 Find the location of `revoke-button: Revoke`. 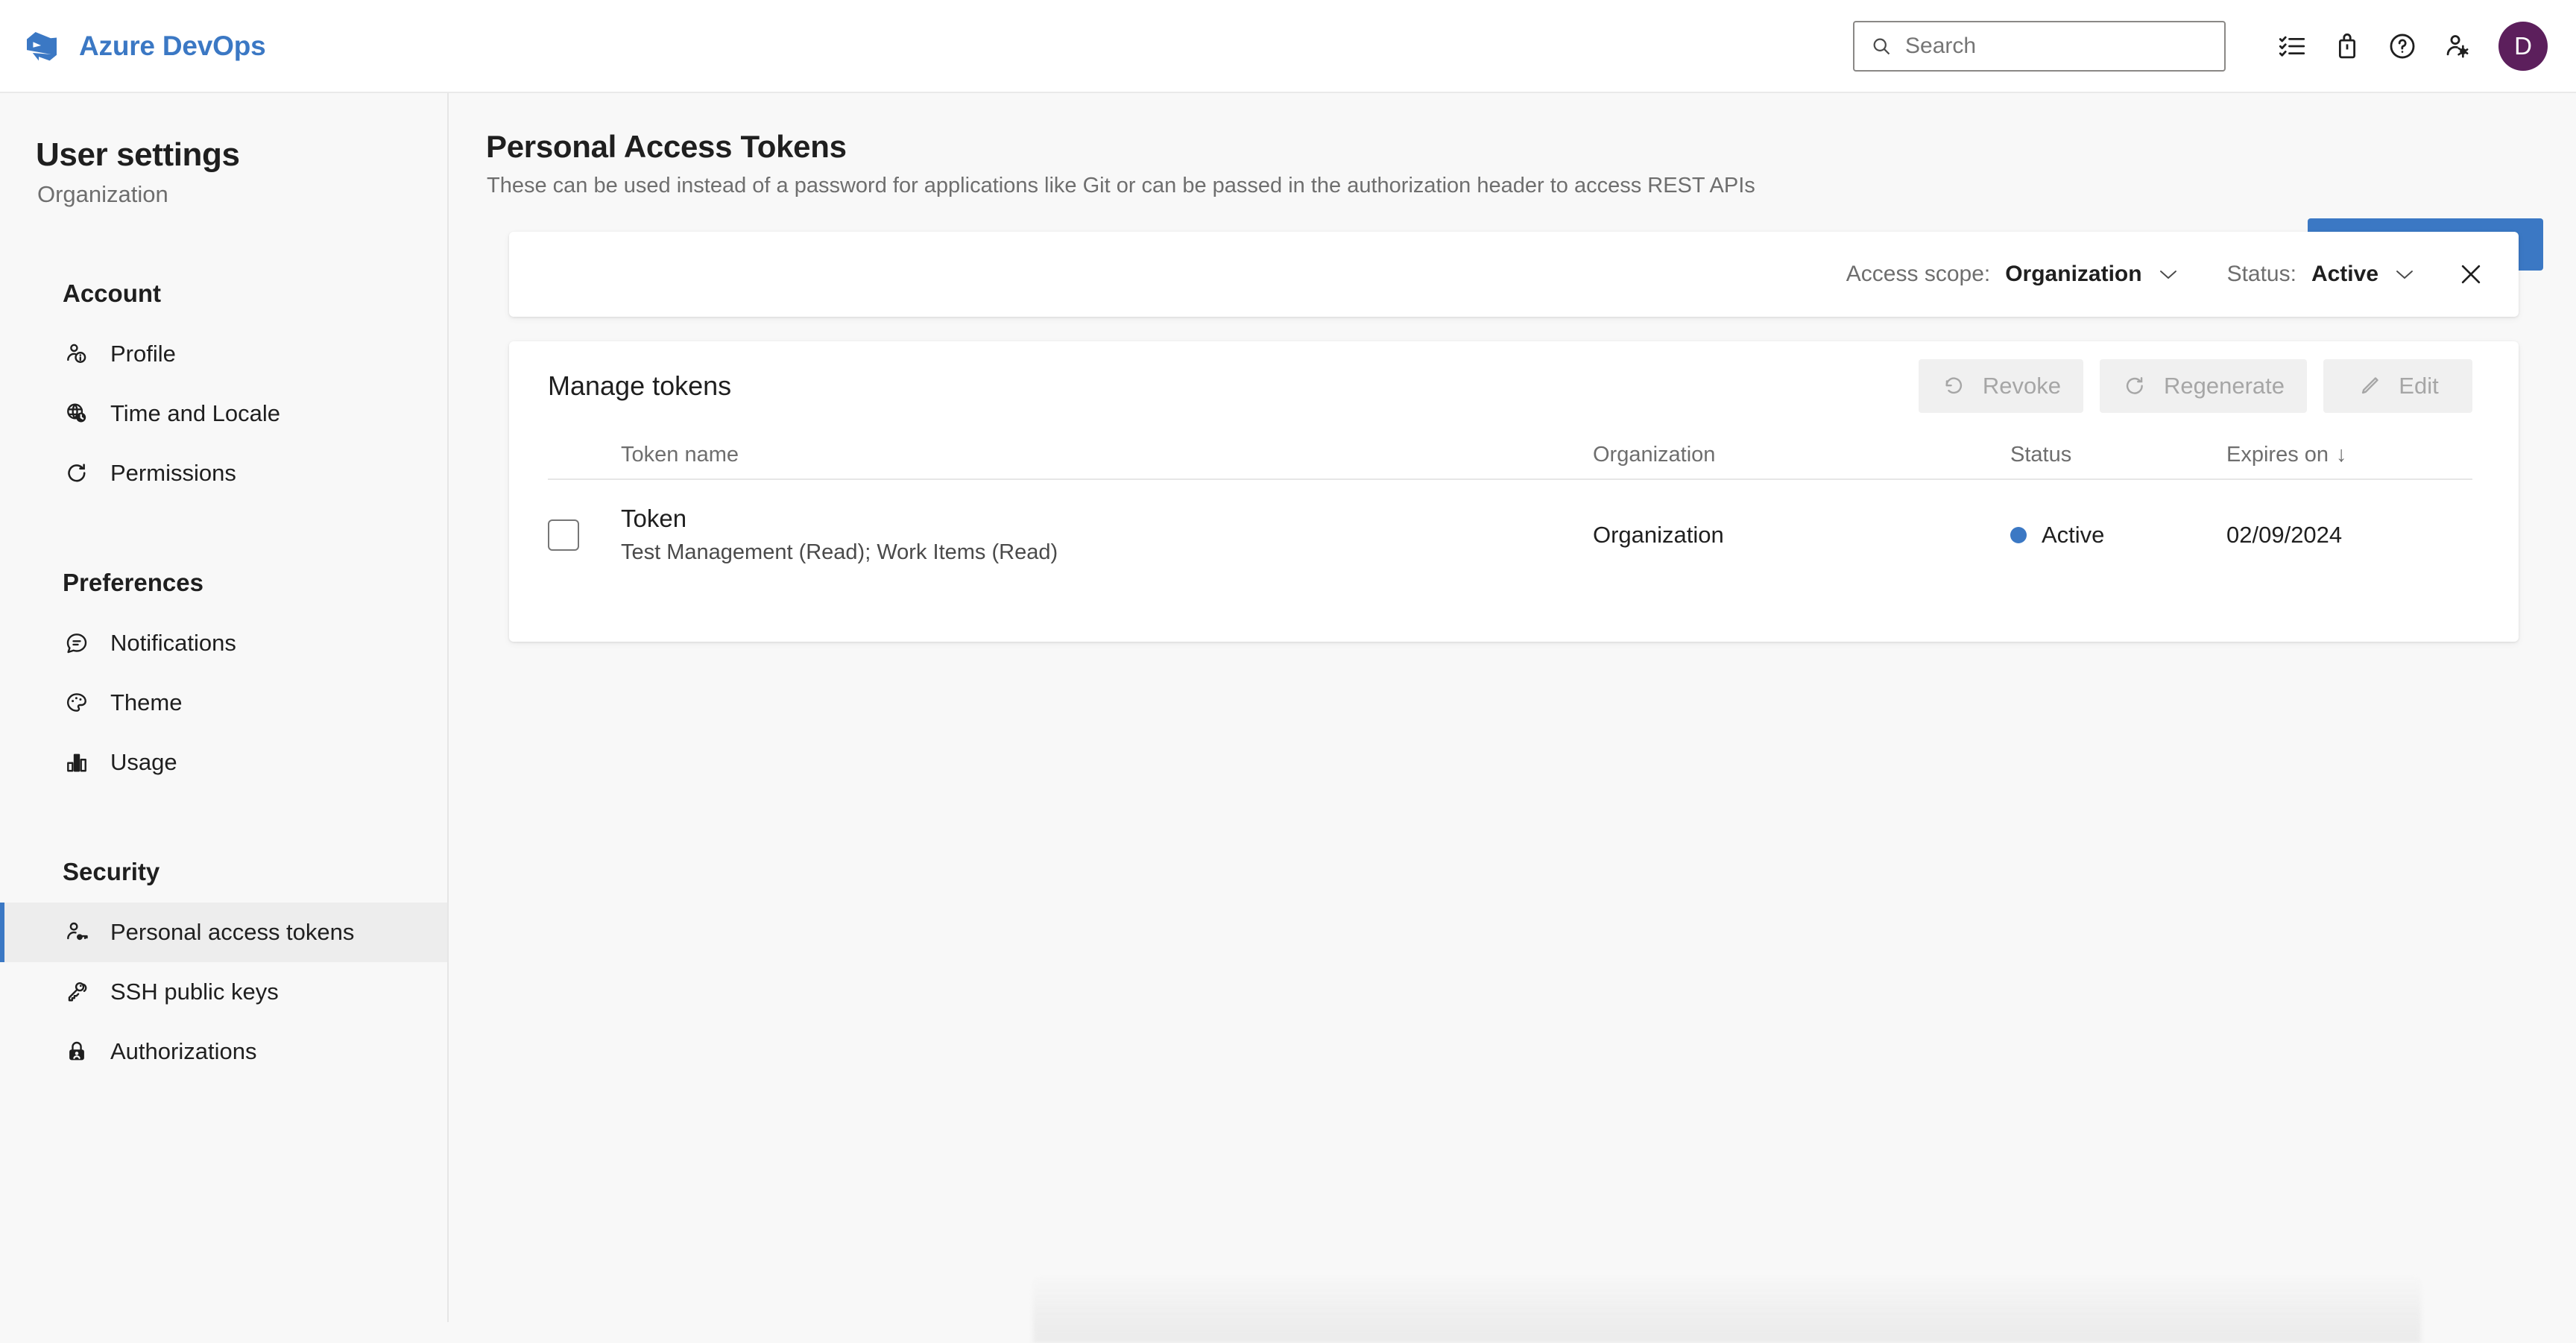

revoke-button: Revoke is located at coordinates (2000, 386).